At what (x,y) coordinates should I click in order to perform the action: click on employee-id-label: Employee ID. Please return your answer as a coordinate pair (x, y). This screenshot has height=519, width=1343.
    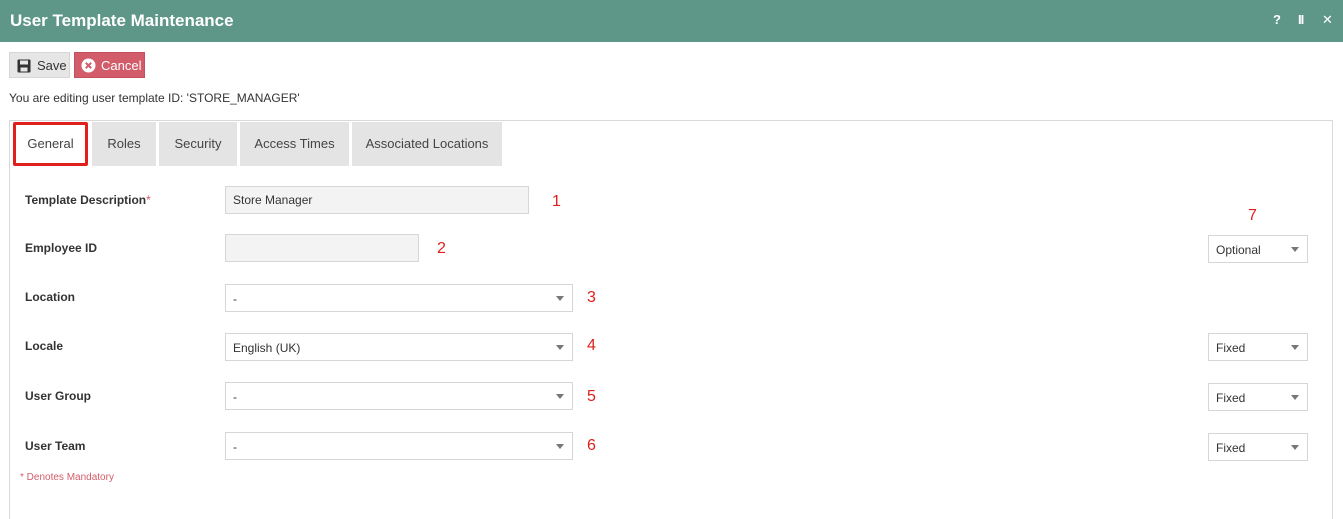
    Looking at the image, I should click on (61, 248).